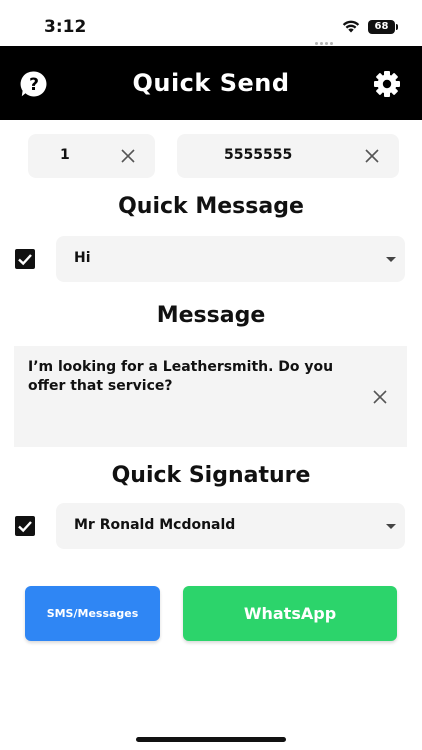  I want to click on gear-icon, so click(387, 84).